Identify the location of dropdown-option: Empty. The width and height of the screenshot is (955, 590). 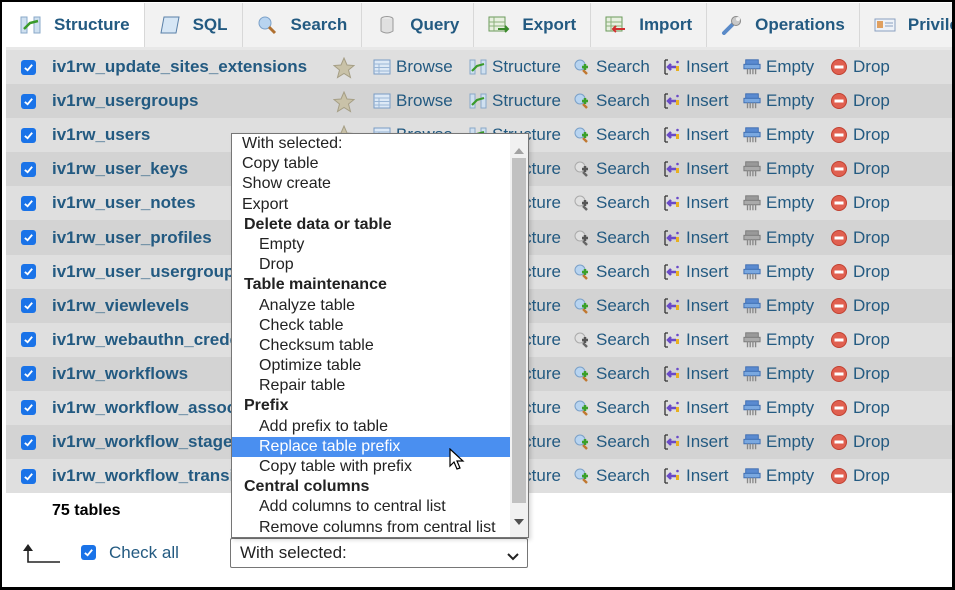
(371, 245).